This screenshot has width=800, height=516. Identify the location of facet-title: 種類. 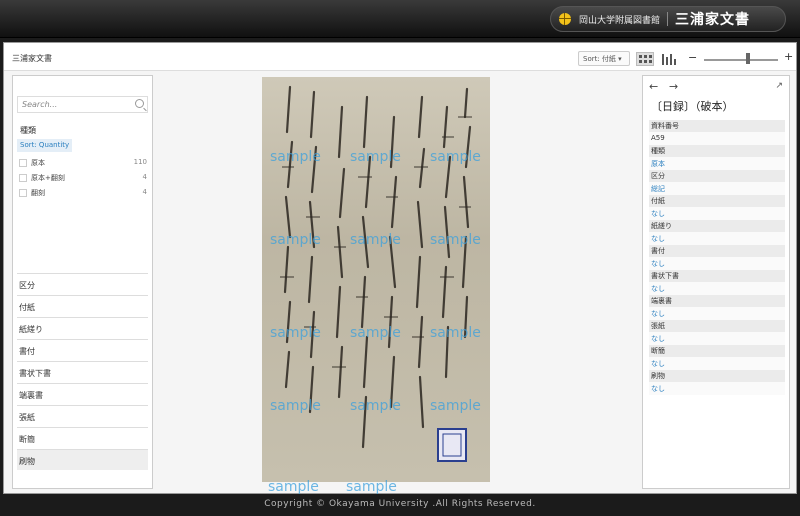
(28, 130).